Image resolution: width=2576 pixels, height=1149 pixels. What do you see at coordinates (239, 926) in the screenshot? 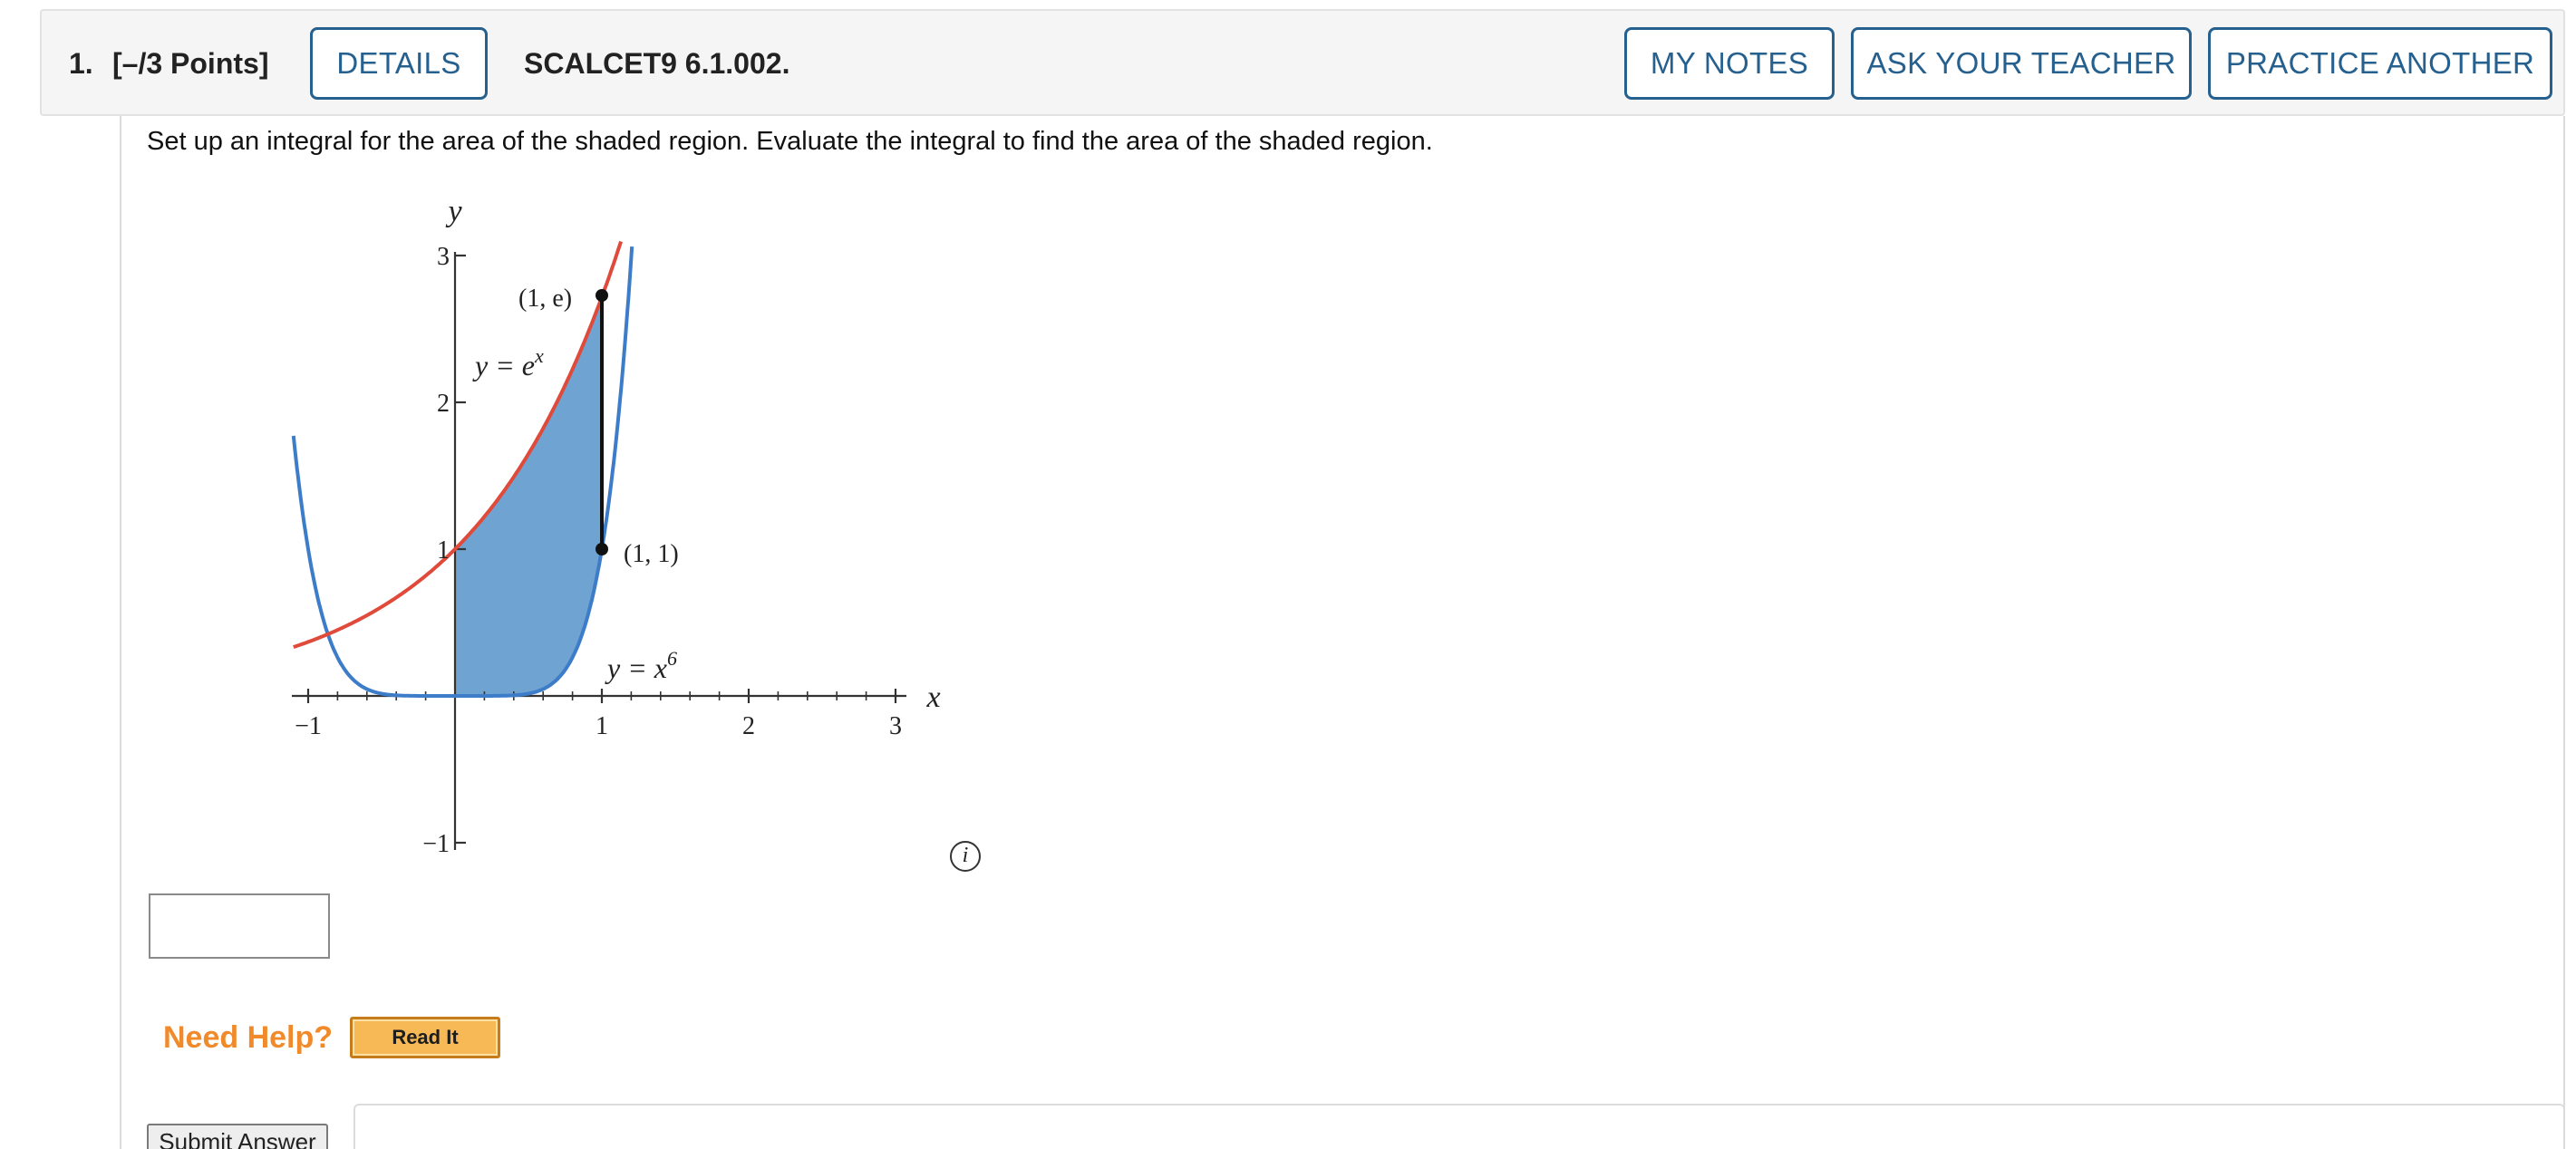
I see `answer-input` at bounding box center [239, 926].